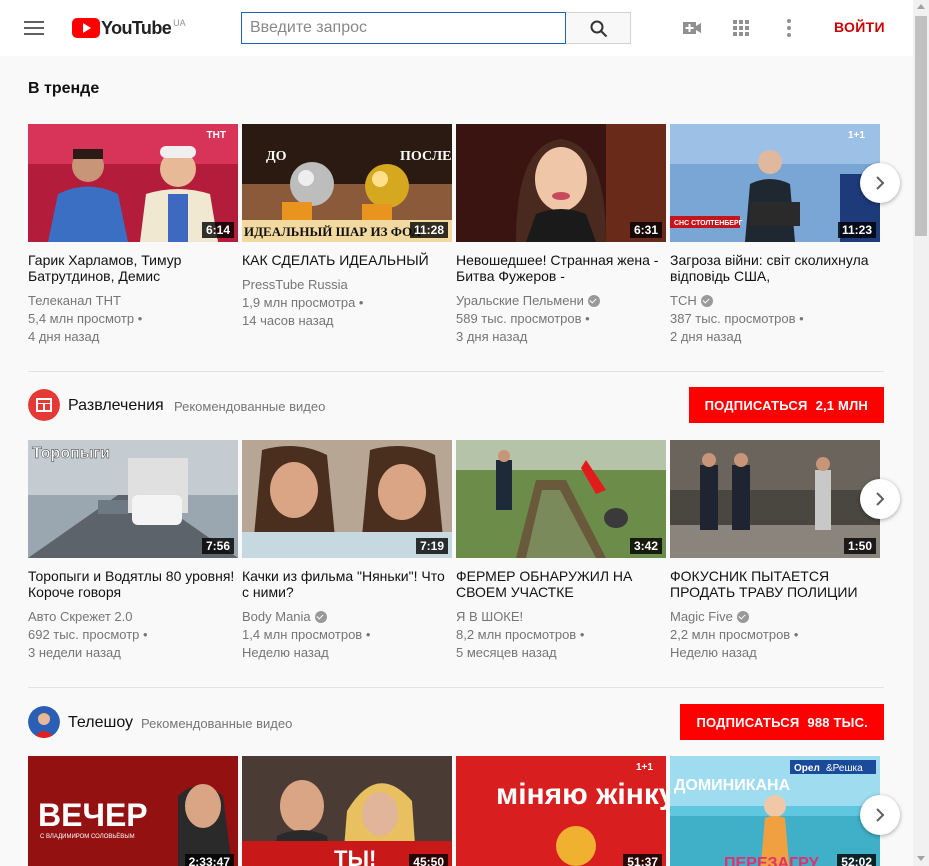 The image size is (929, 866). I want to click on video-thumbnail: міняю жінку 1+1 51:37, so click(561, 811).